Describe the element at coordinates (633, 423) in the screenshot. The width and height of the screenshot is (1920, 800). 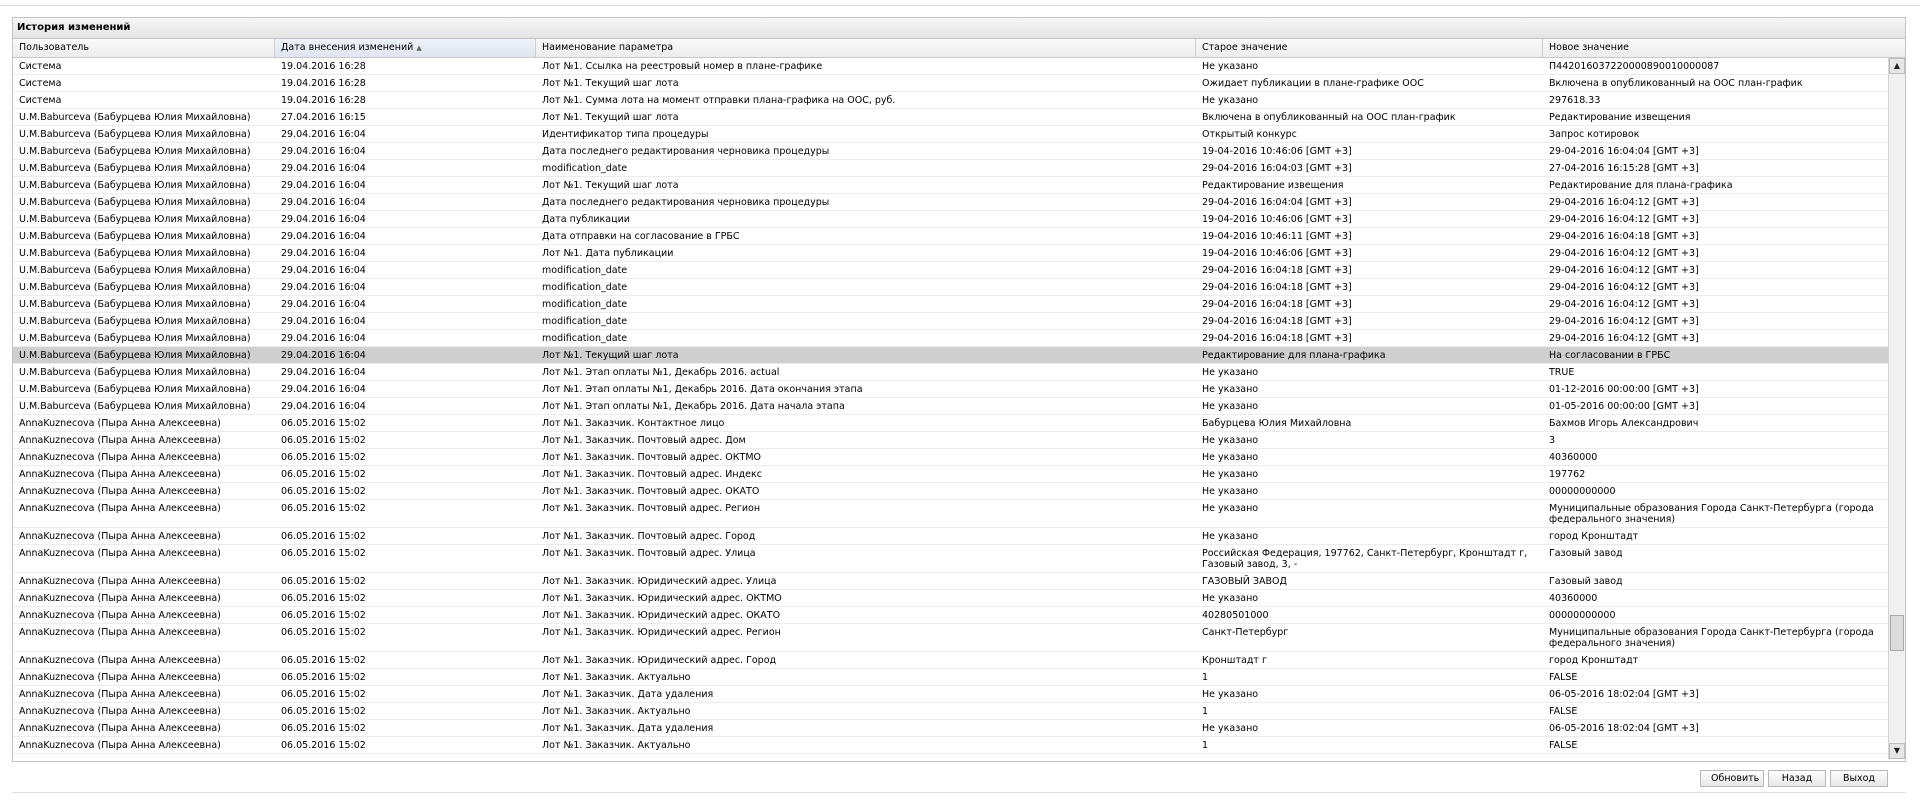
I see `cell-parameter: Лот №1. Заказчик. Контактное лицо` at that location.